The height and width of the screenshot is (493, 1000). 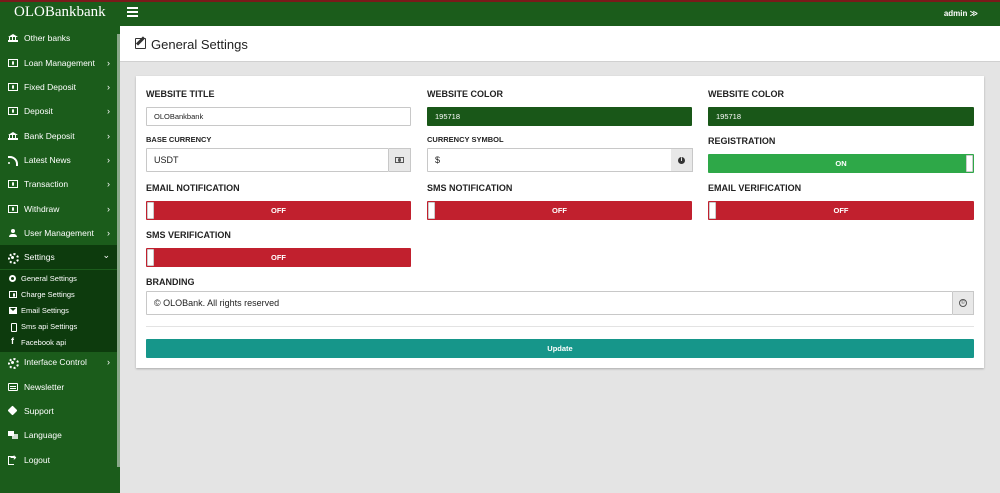 I want to click on currency-symbol-addon: i, so click(x=682, y=160).